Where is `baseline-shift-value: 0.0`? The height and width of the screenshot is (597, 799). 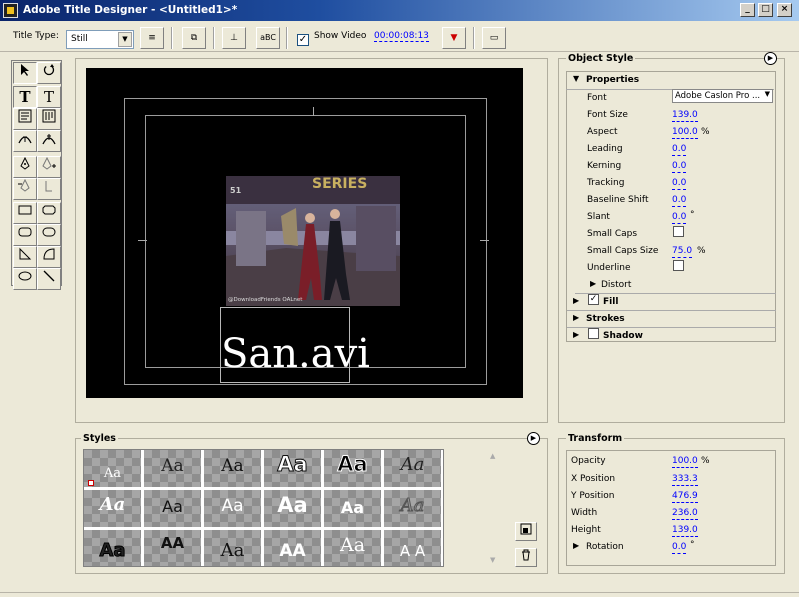
baseline-shift-value: 0.0 is located at coordinates (679, 201).